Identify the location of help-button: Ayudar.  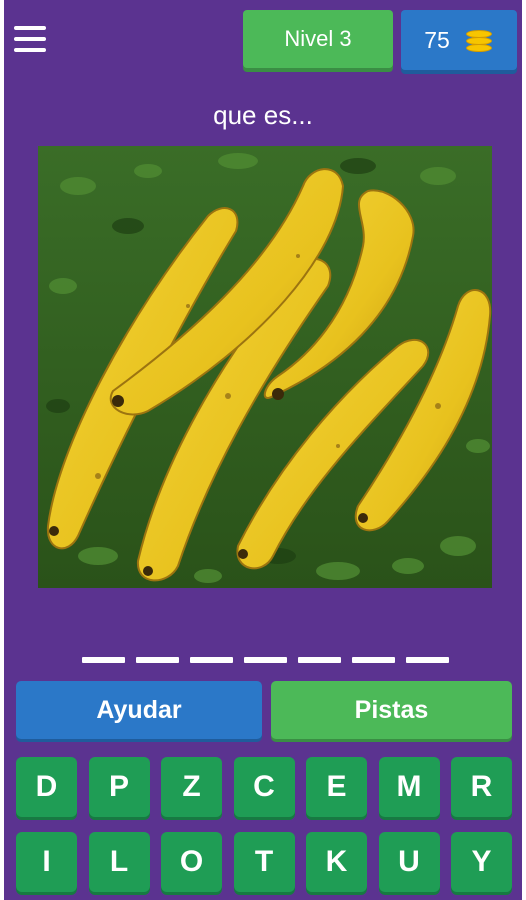
(139, 710).